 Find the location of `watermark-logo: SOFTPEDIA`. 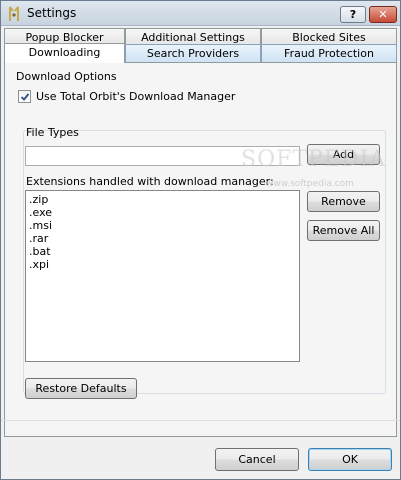

watermark-logo: SOFTPEDIA is located at coordinates (314, 159).